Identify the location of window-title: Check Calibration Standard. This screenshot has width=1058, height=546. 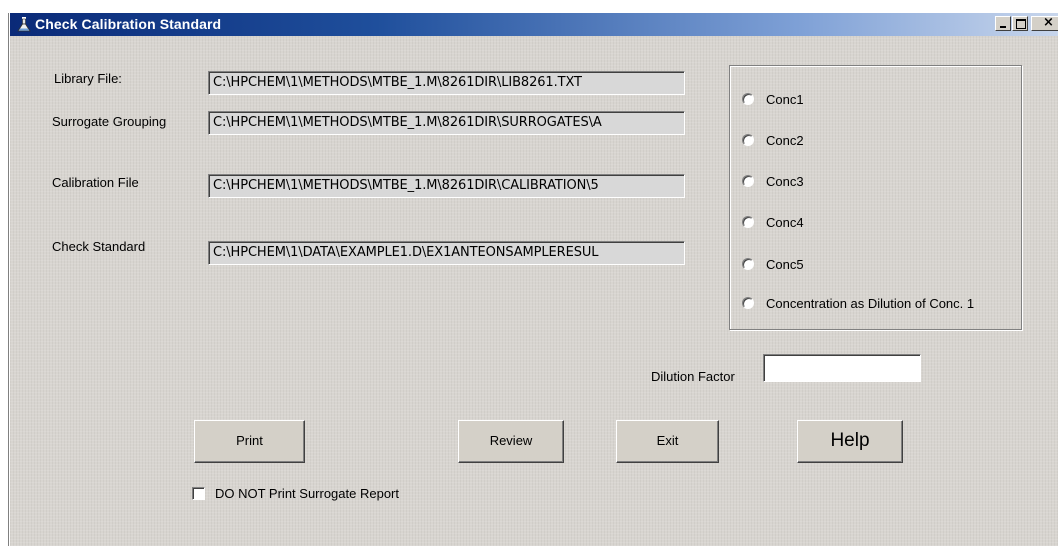
(128, 24).